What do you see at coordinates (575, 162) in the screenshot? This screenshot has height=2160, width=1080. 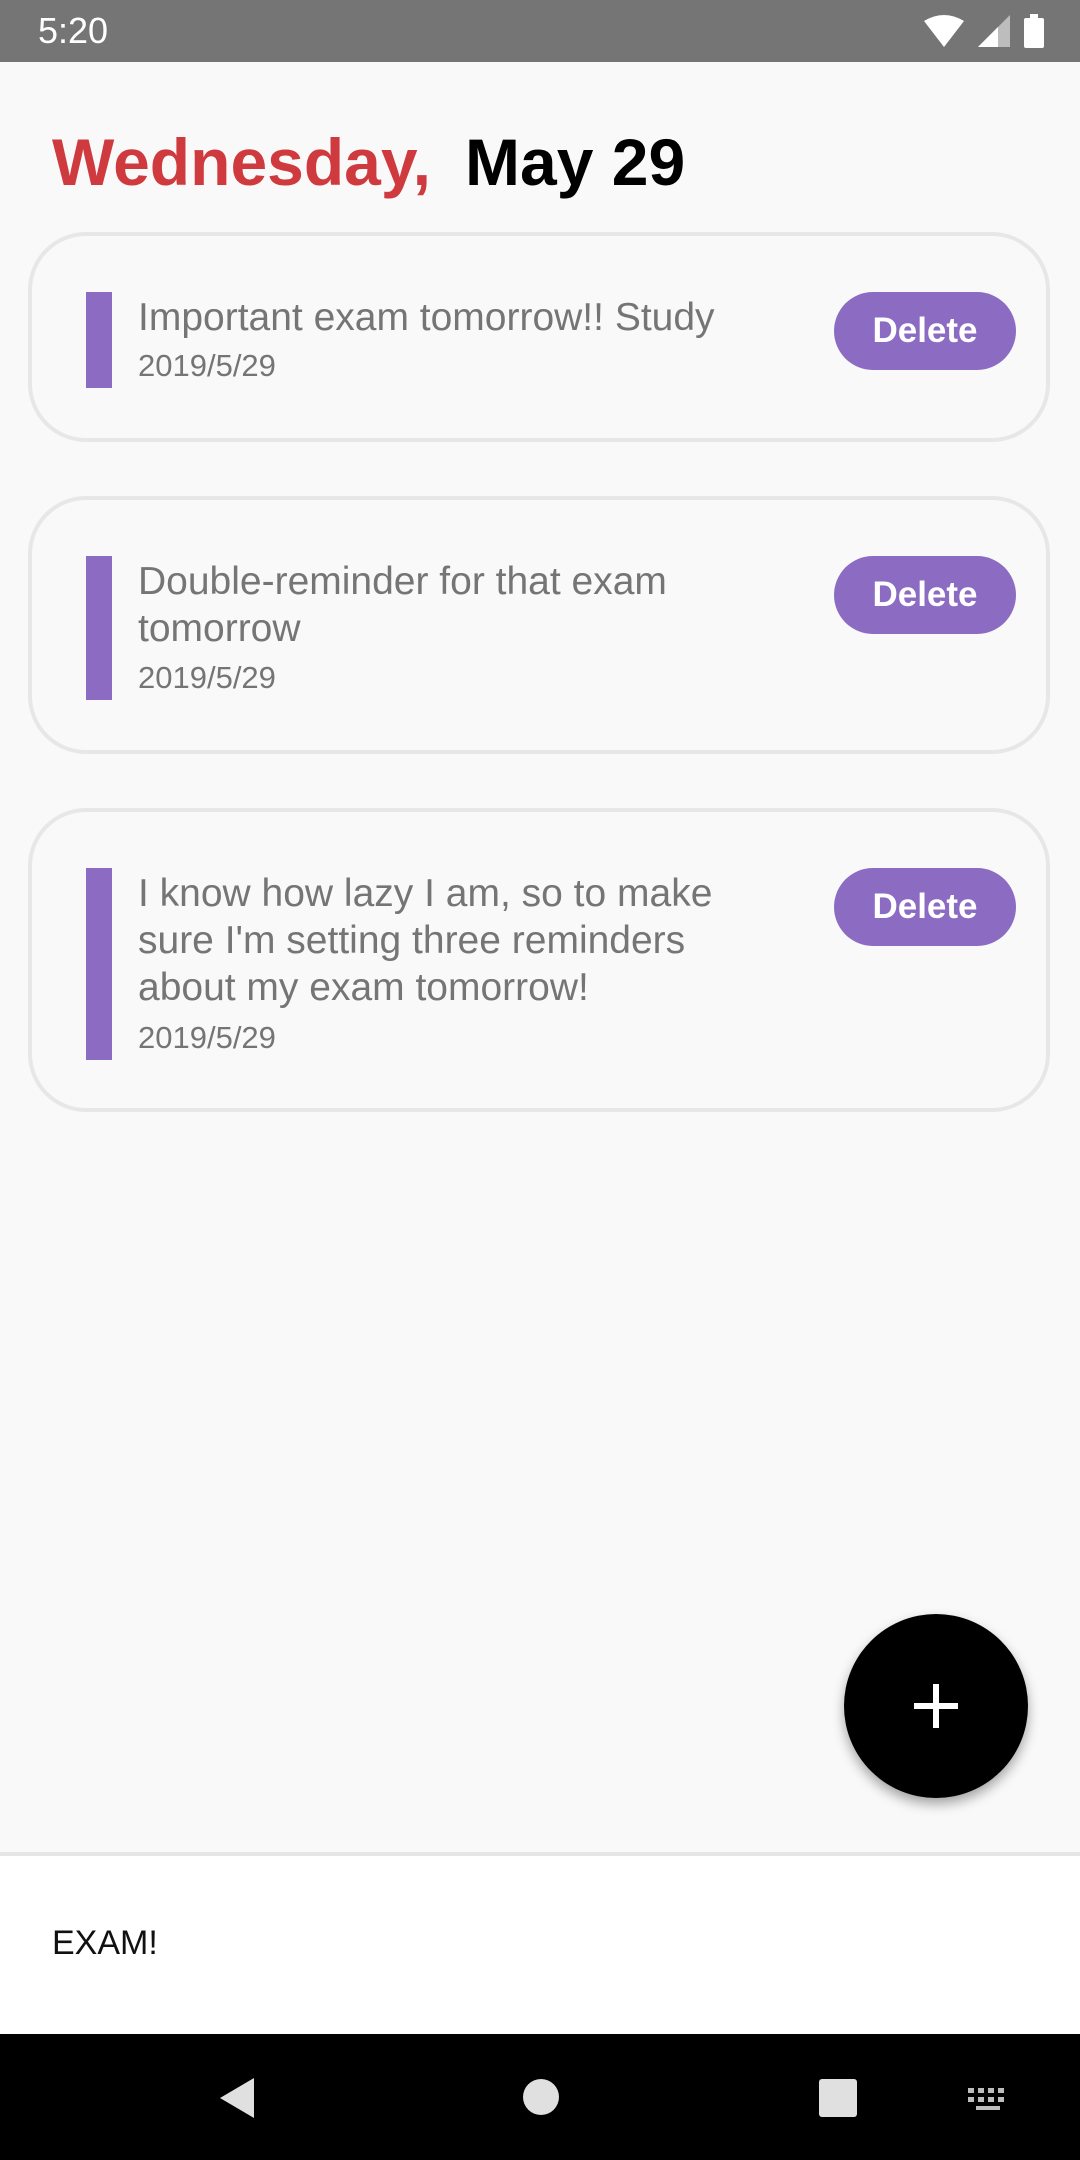 I see `date-label: May 29` at bounding box center [575, 162].